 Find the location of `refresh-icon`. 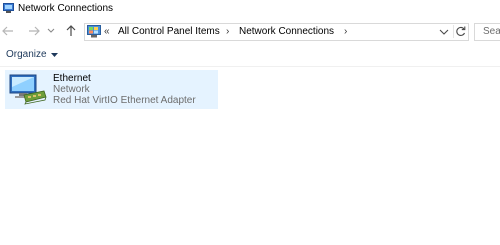

refresh-icon is located at coordinates (460, 31).